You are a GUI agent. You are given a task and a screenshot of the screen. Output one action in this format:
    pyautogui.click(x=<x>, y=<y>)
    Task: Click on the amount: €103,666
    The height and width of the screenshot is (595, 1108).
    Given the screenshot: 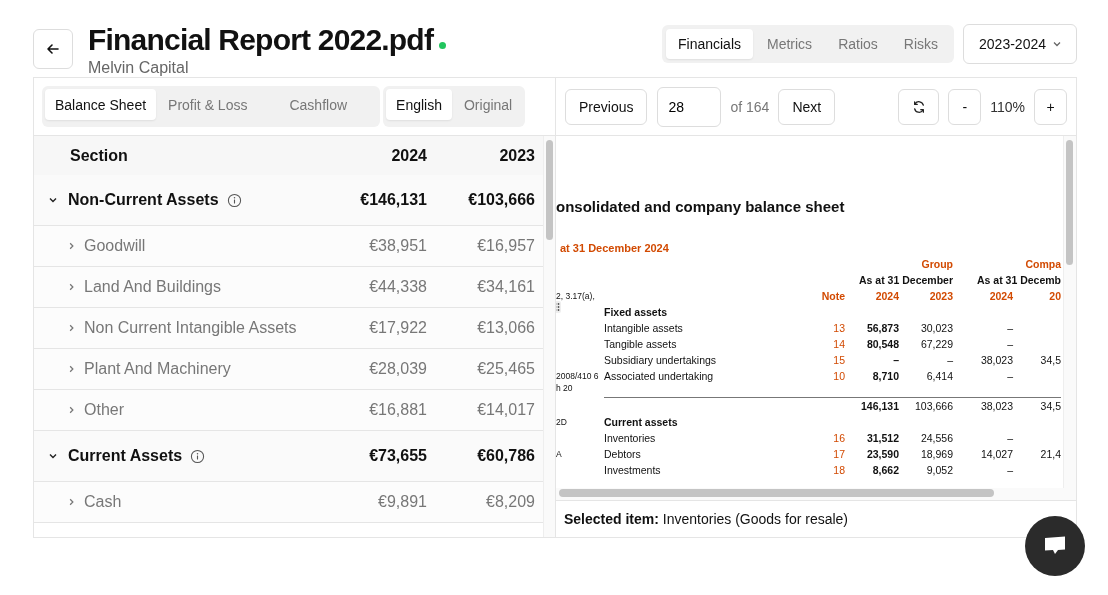 What is the action you would take?
    pyautogui.click(x=501, y=200)
    